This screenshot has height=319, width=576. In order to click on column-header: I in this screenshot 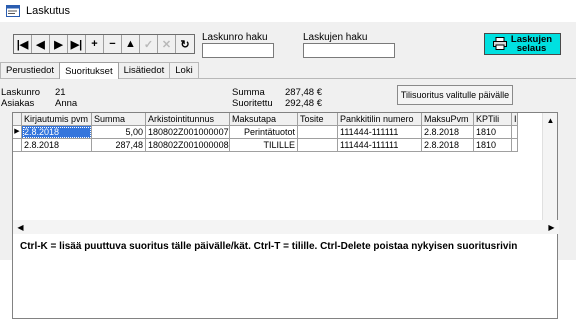, I will do `click(515, 119)`.